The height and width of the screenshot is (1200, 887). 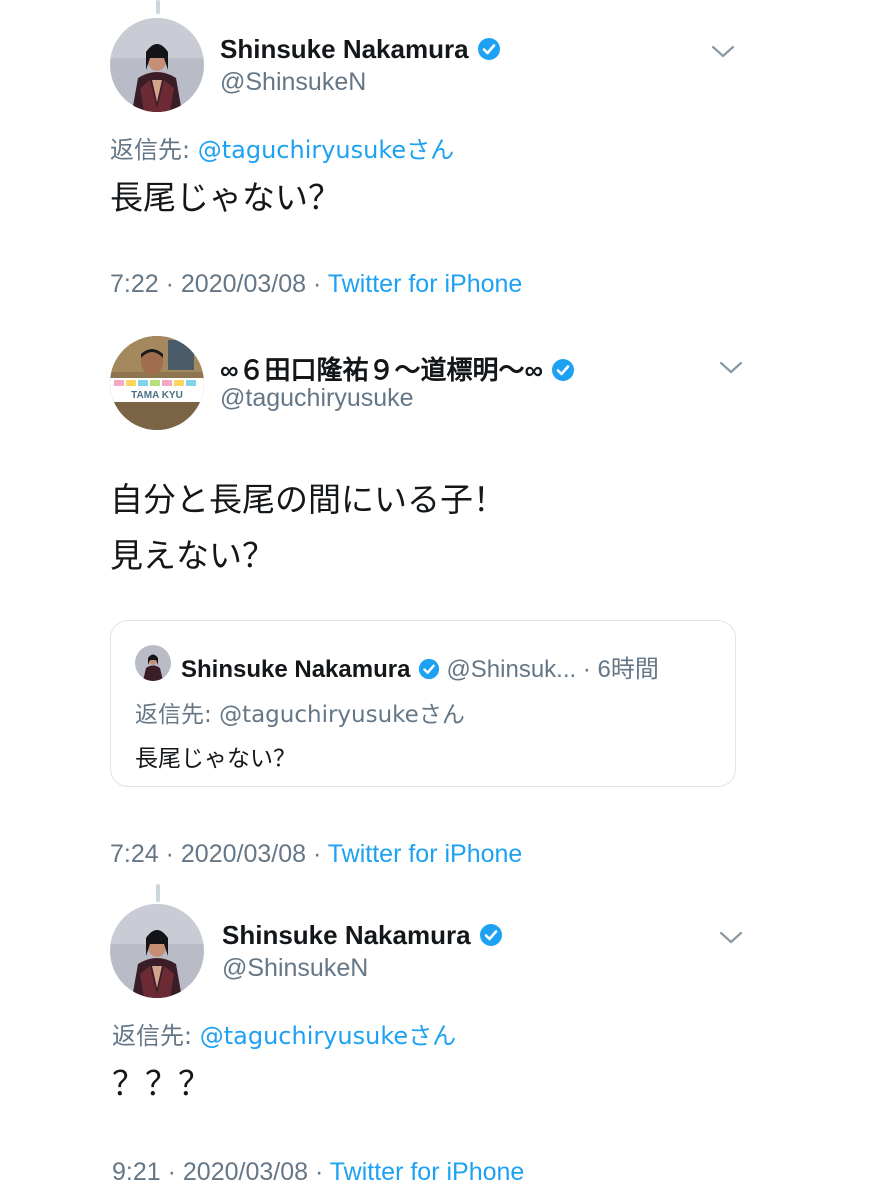 I want to click on avatar-image: TAMA KYU, so click(x=157, y=383).